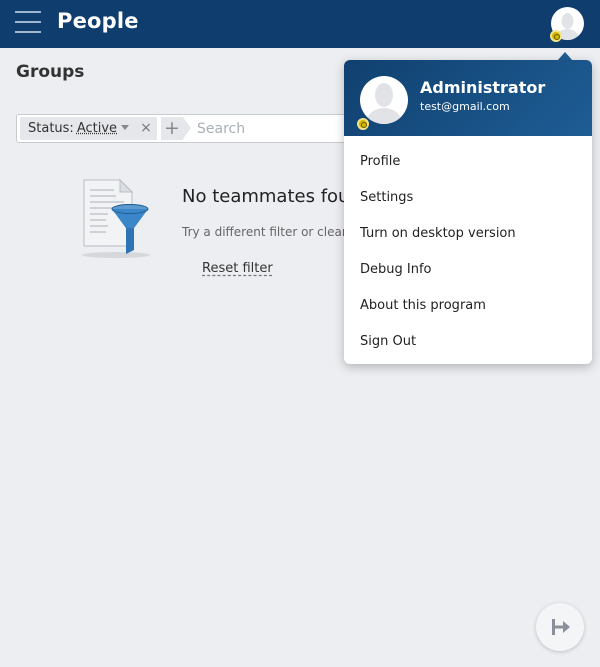  Describe the element at coordinates (438, 233) in the screenshot. I see `menu-item-desktop-version: Turn on desktop version` at that location.